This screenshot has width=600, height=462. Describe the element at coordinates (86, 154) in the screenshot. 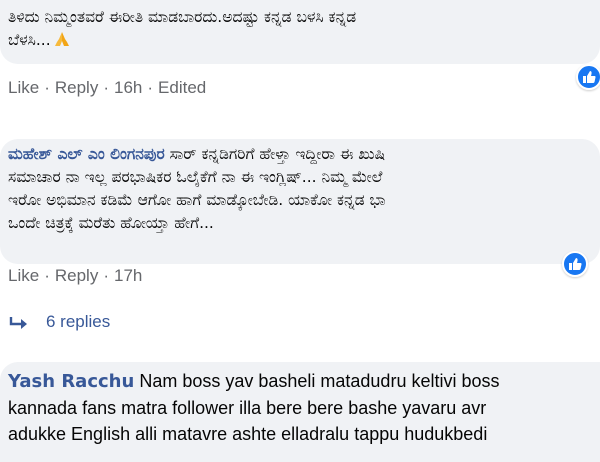

I see `comment-author-link: ಮಹೇಶ್ ಎಲ್ ಎಂ ಲಿಂಗನಪುರ` at that location.